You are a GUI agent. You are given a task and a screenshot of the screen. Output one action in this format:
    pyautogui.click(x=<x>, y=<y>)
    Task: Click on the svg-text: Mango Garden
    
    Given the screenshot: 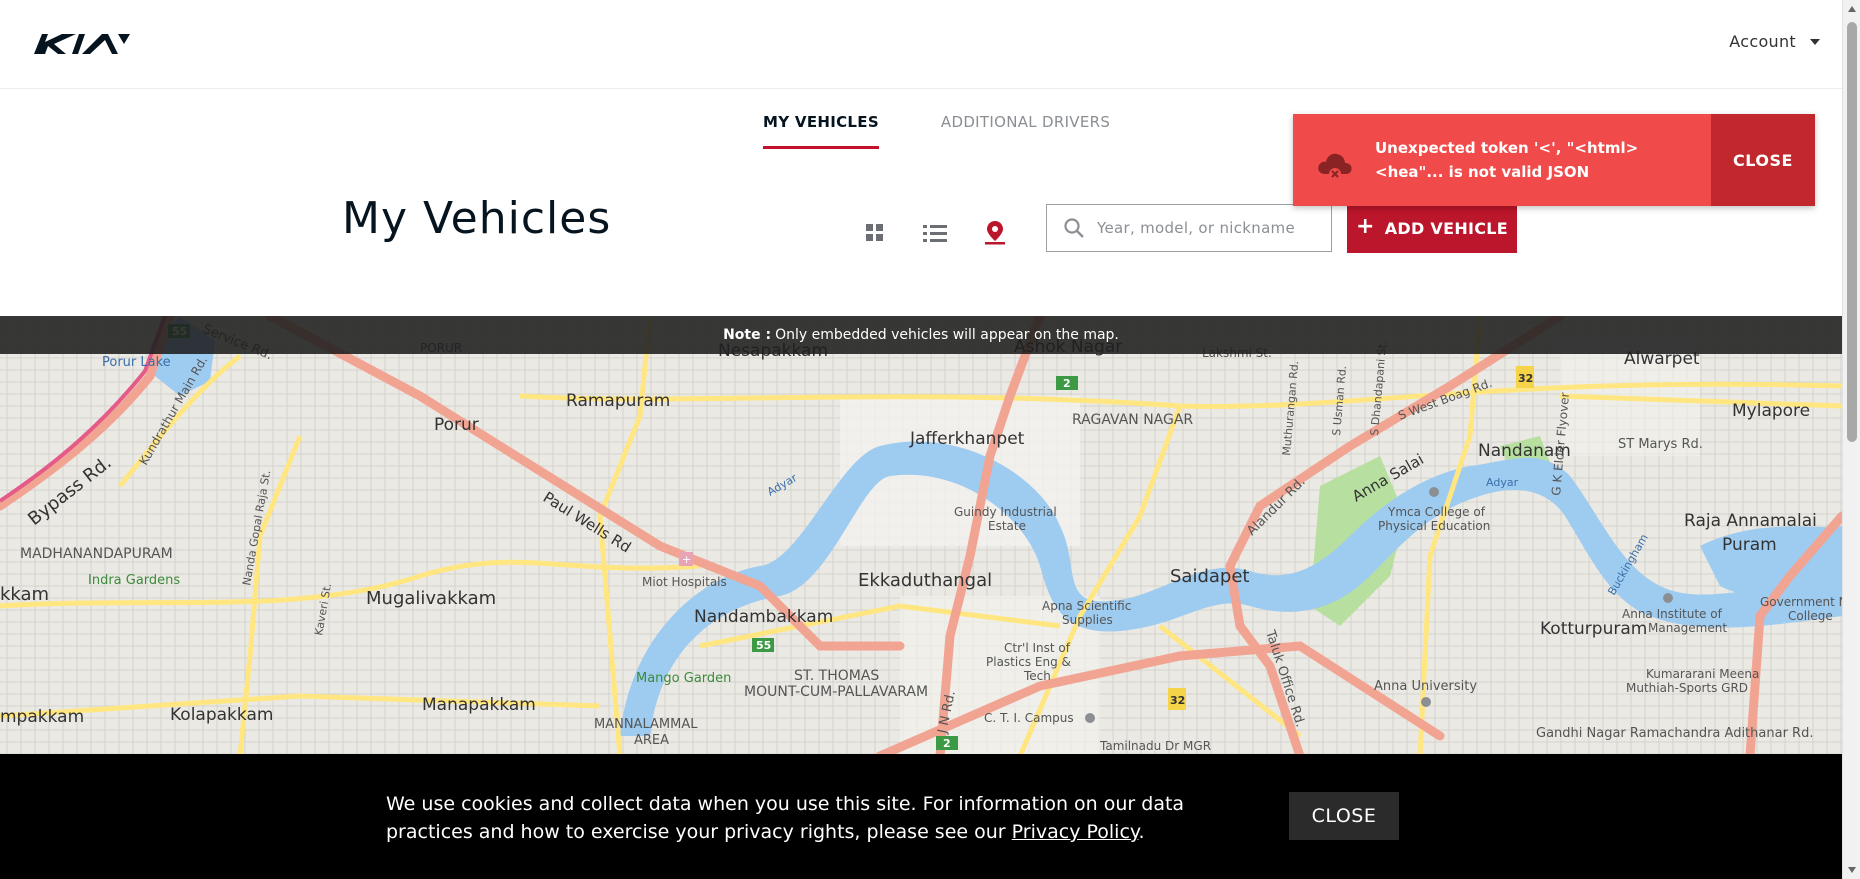 What is the action you would take?
    pyautogui.click(x=683, y=678)
    